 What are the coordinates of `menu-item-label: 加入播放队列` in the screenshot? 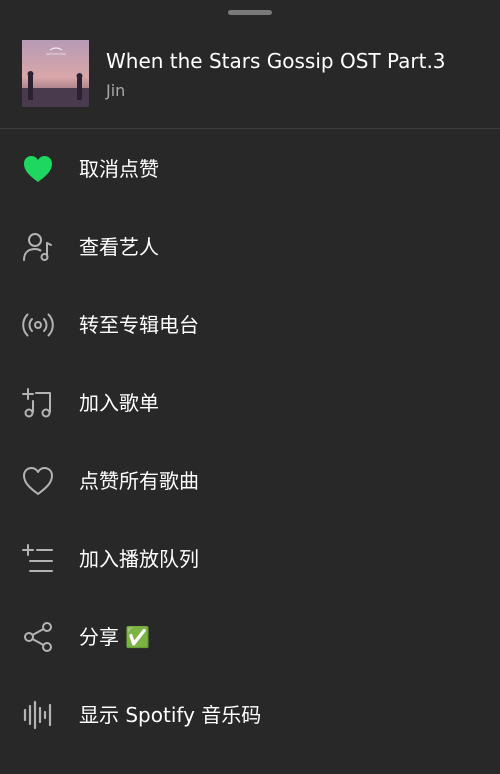 It's located at (139, 559).